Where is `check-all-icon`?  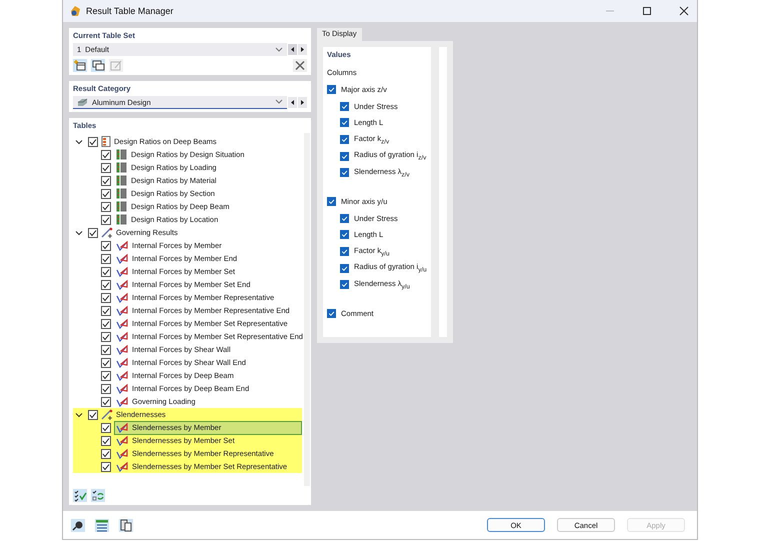 check-all-icon is located at coordinates (80, 495).